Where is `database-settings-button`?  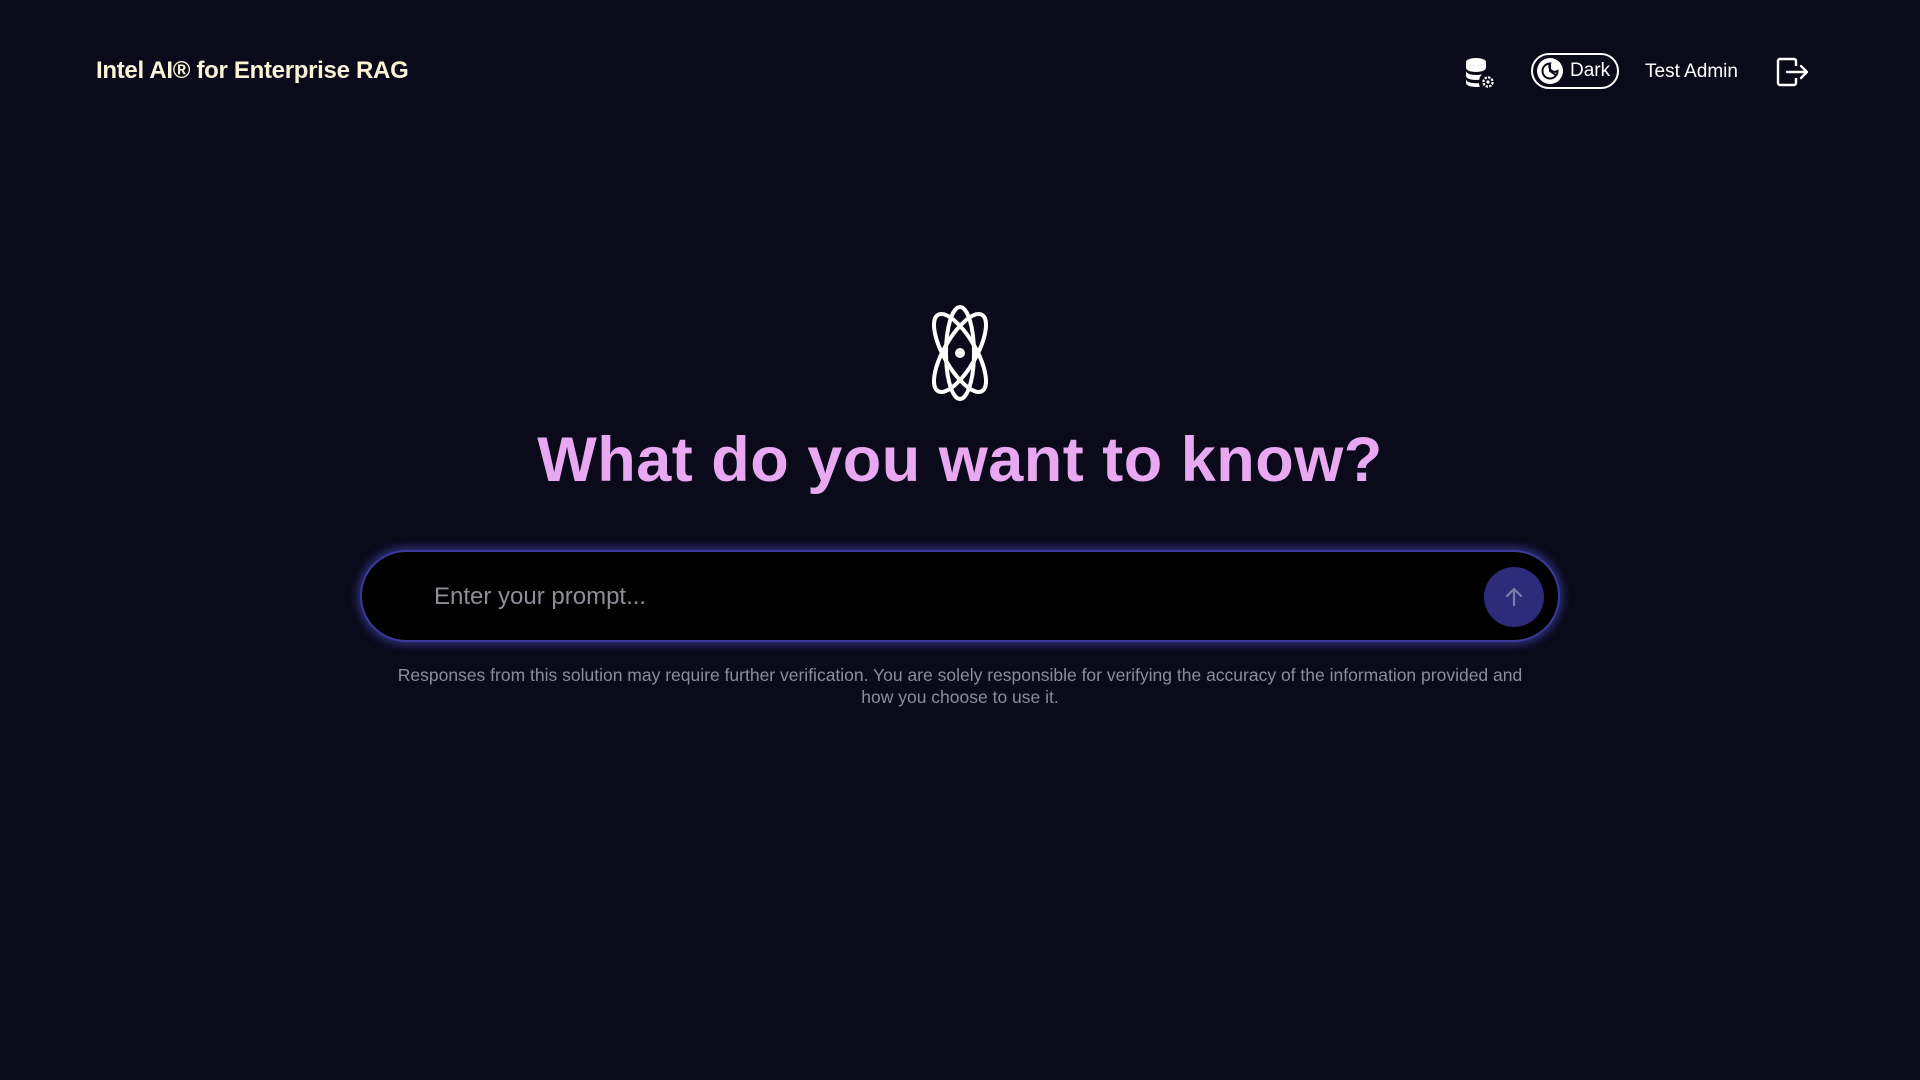 database-settings-button is located at coordinates (1480, 72).